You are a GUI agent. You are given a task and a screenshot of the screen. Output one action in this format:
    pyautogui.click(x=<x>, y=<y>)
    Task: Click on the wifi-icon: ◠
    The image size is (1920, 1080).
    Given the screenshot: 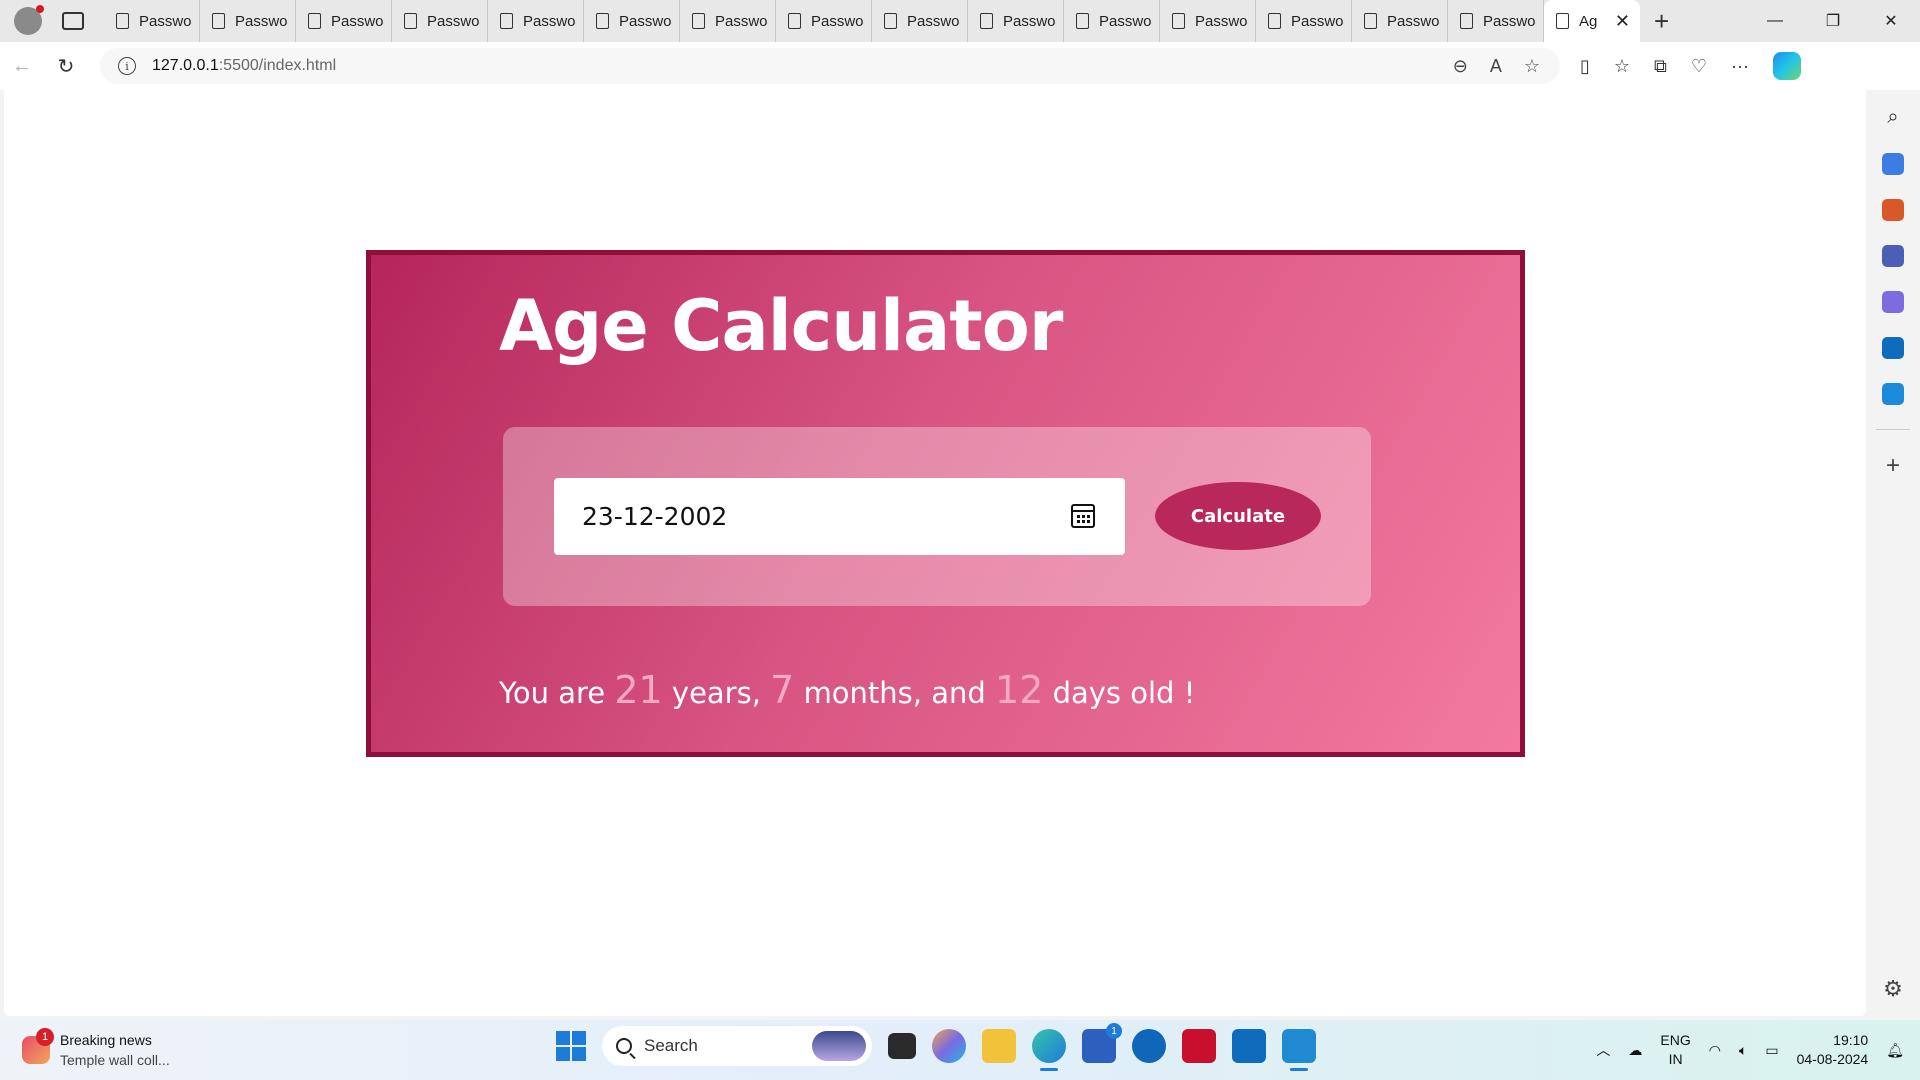 What is the action you would take?
    pyautogui.click(x=1715, y=1050)
    